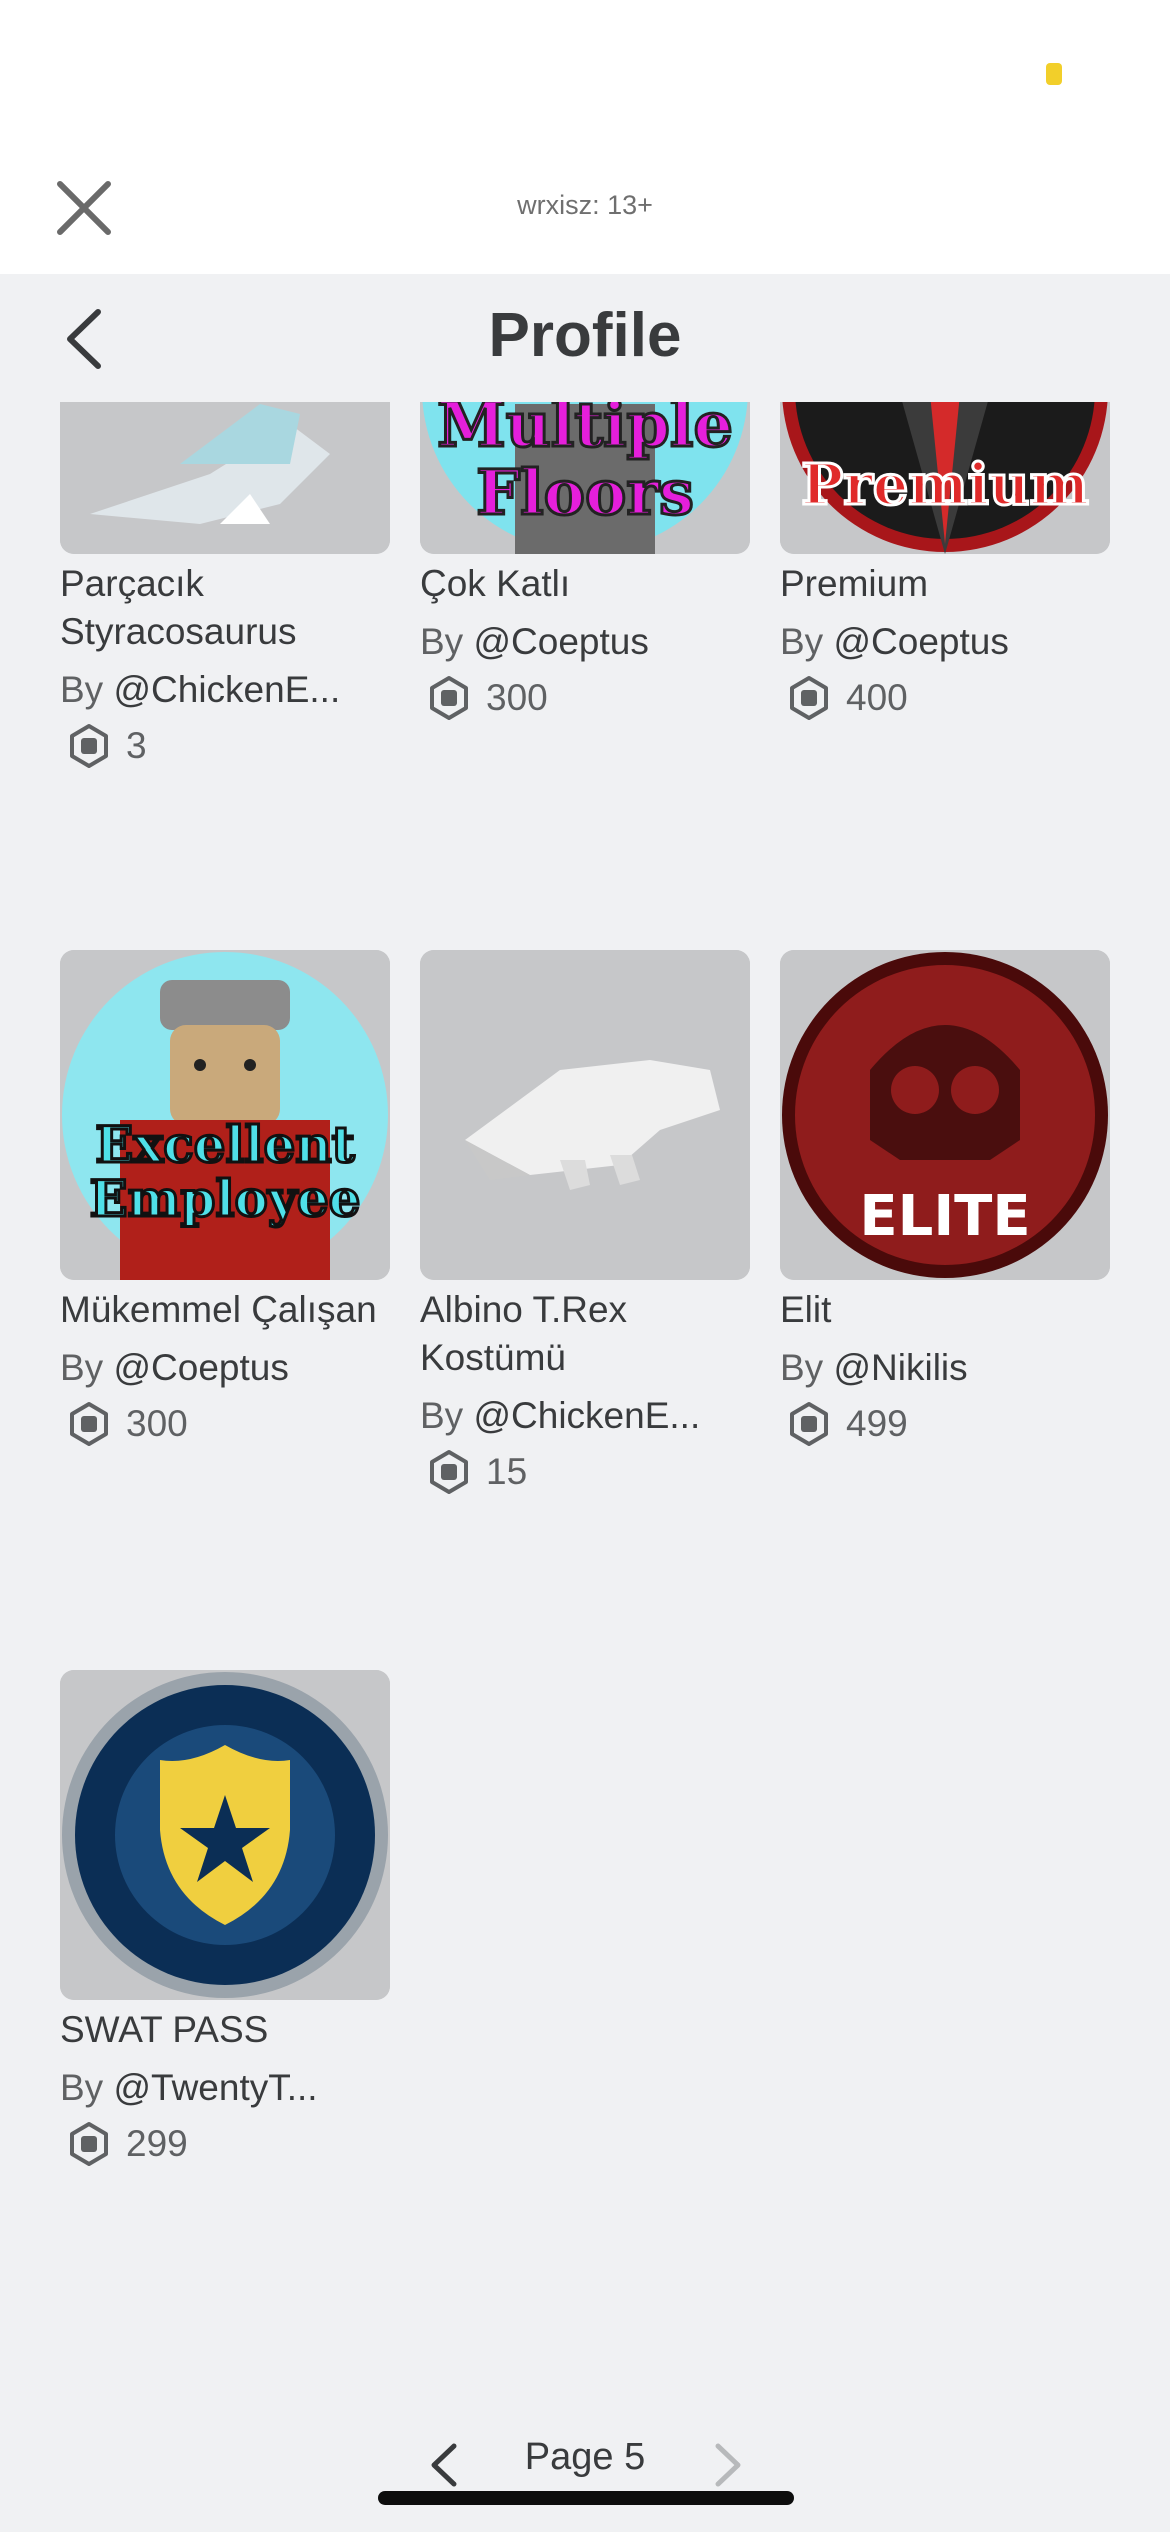 The width and height of the screenshot is (1170, 2532). I want to click on item-name: Albino T.Rex Kostümü, so click(524, 1333).